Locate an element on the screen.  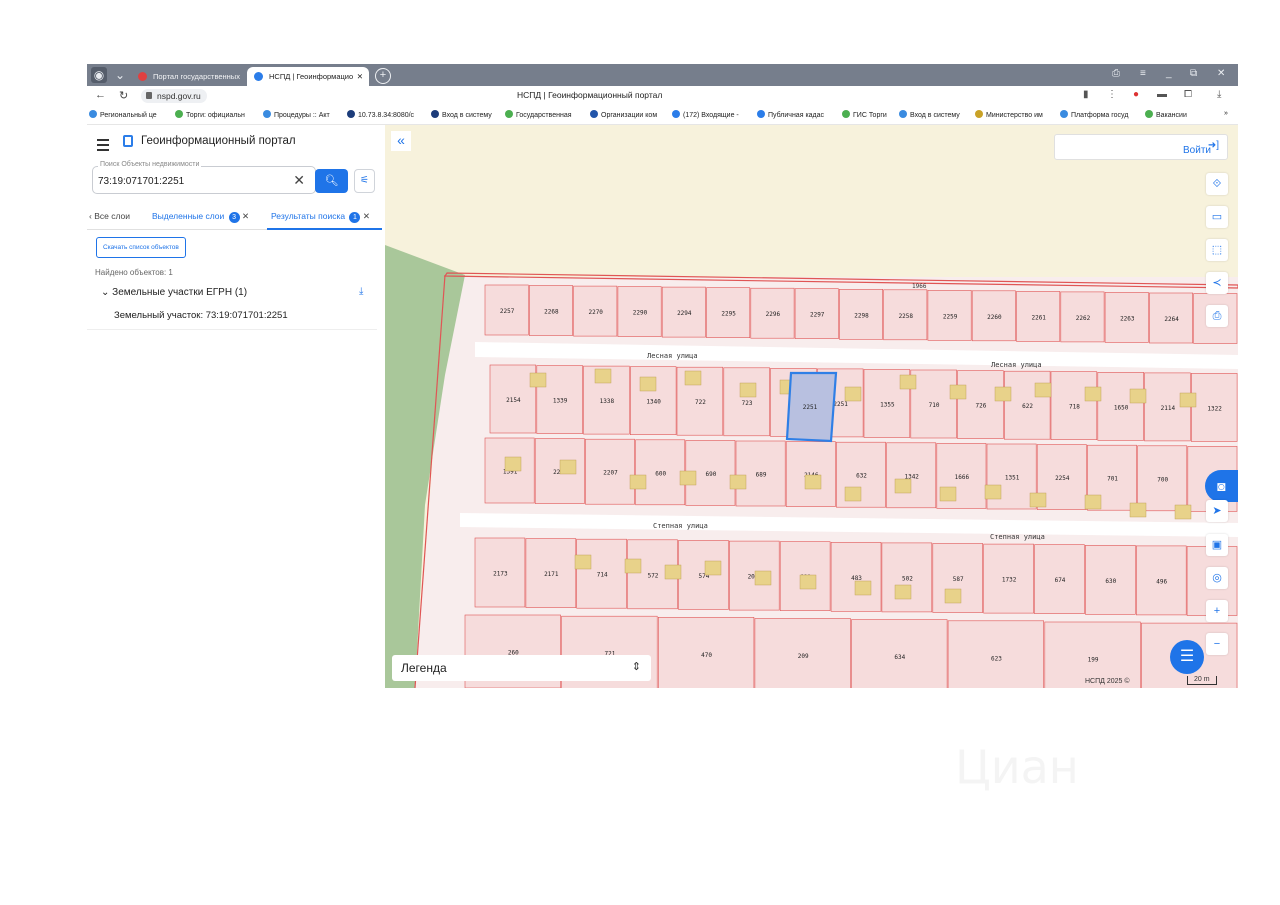
locate-icon: ➤ is located at coordinates (1217, 511).